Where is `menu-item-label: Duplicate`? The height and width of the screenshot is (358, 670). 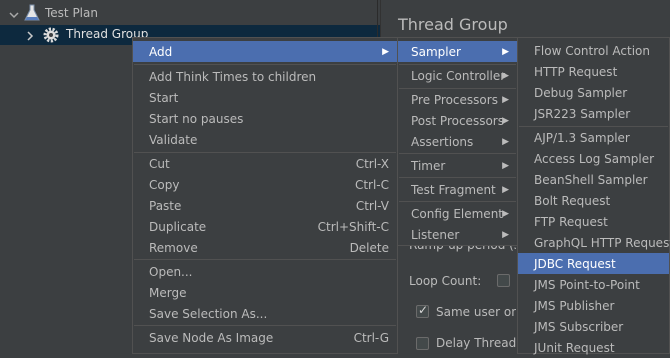 menu-item-label: Duplicate is located at coordinates (178, 226).